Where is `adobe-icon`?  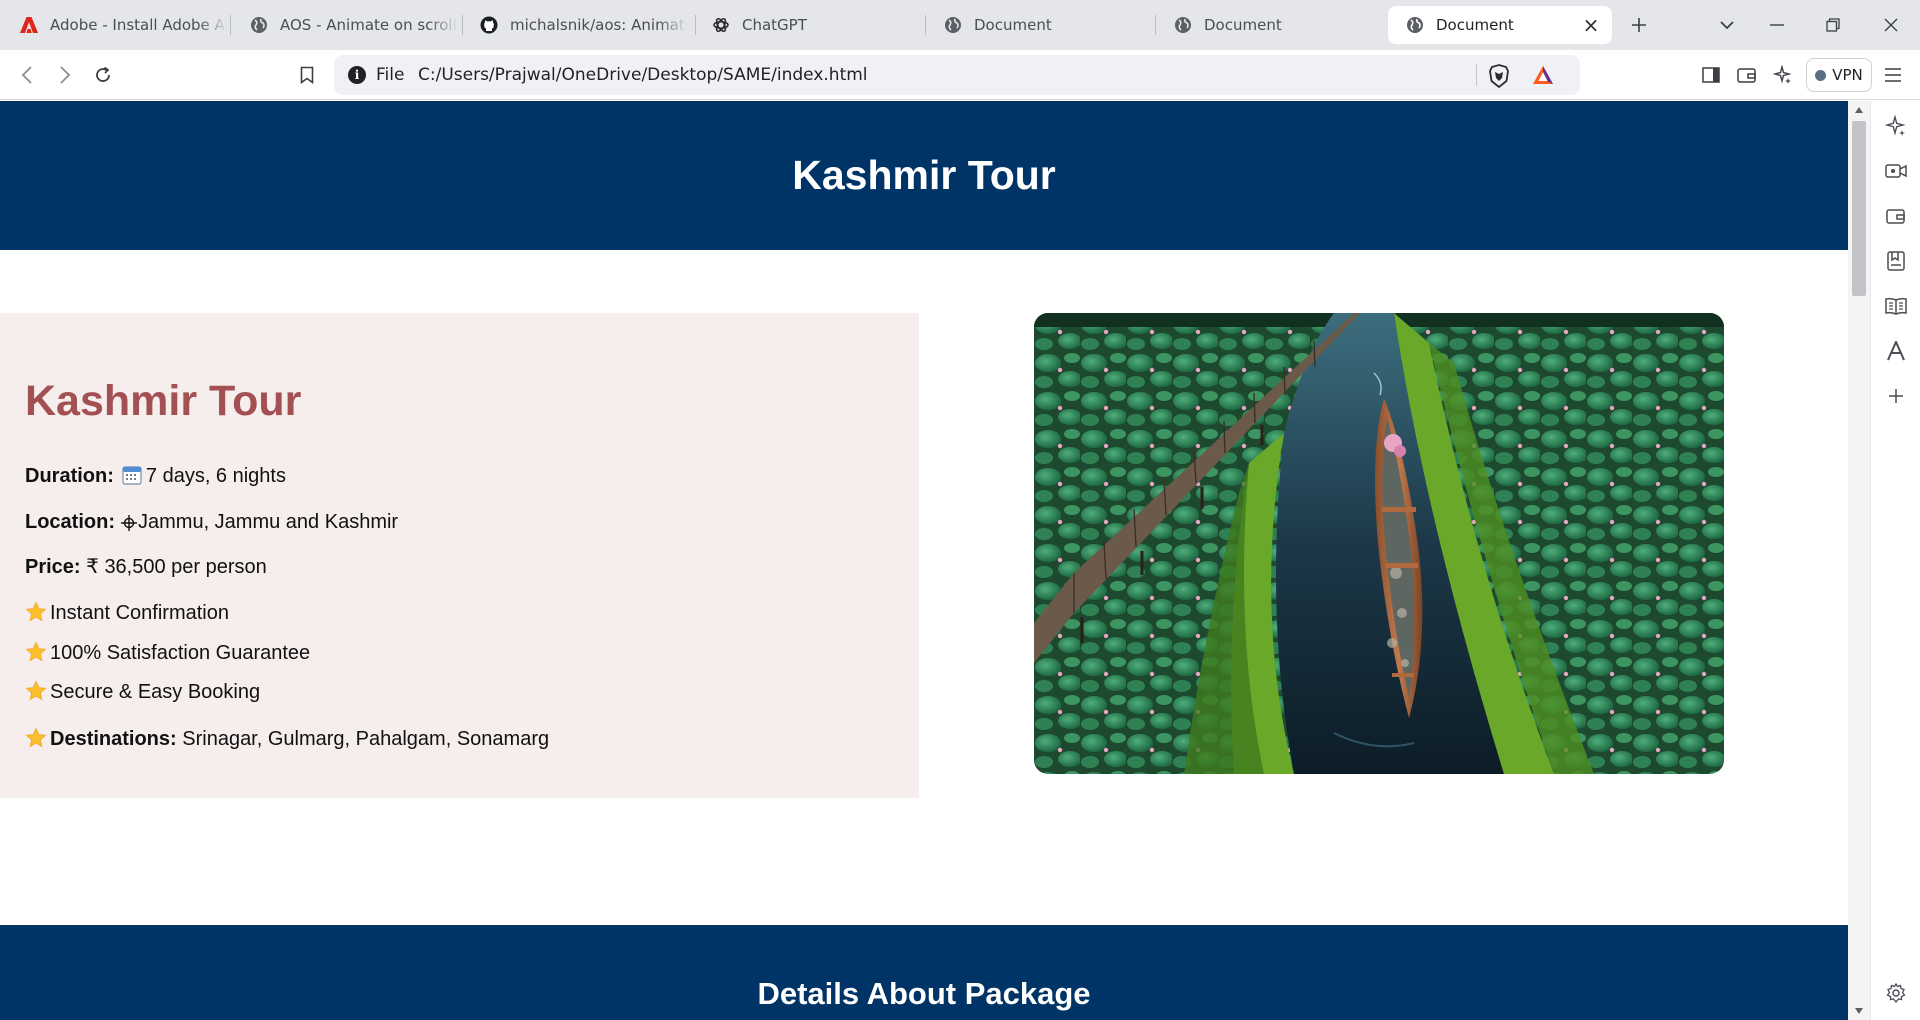 adobe-icon is located at coordinates (29, 25).